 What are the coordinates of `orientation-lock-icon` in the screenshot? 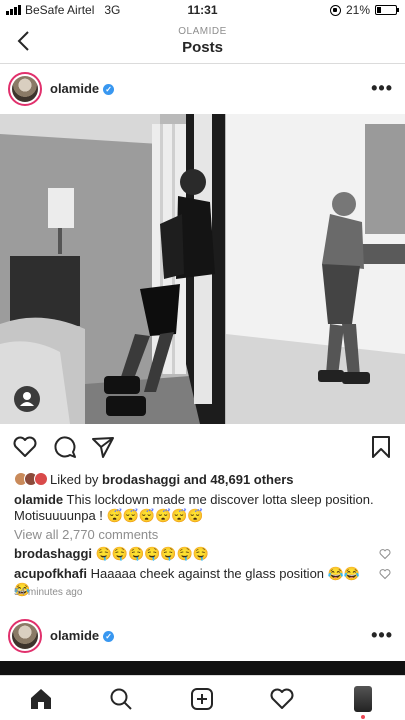 It's located at (335, 10).